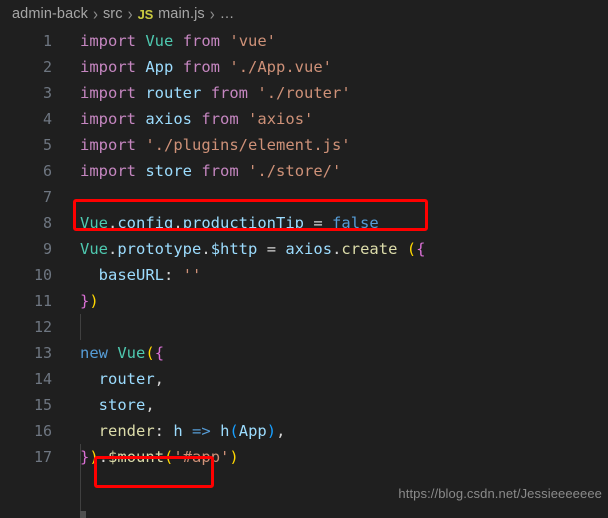  I want to click on code-line: 14 router,, so click(304, 379).